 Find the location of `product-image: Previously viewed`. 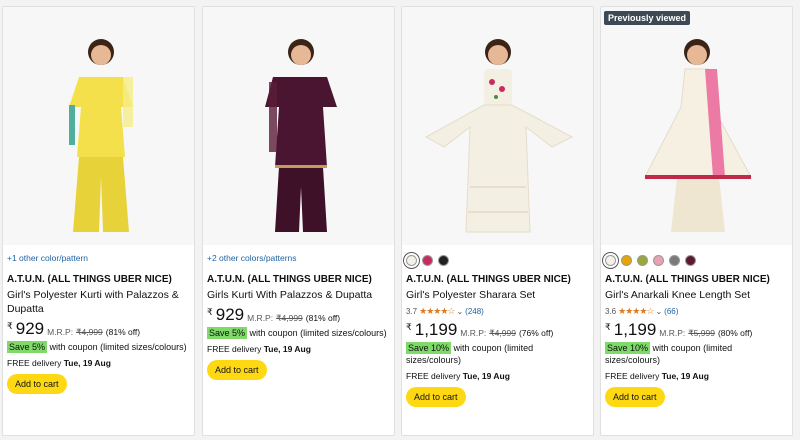

product-image: Previously viewed is located at coordinates (696, 126).